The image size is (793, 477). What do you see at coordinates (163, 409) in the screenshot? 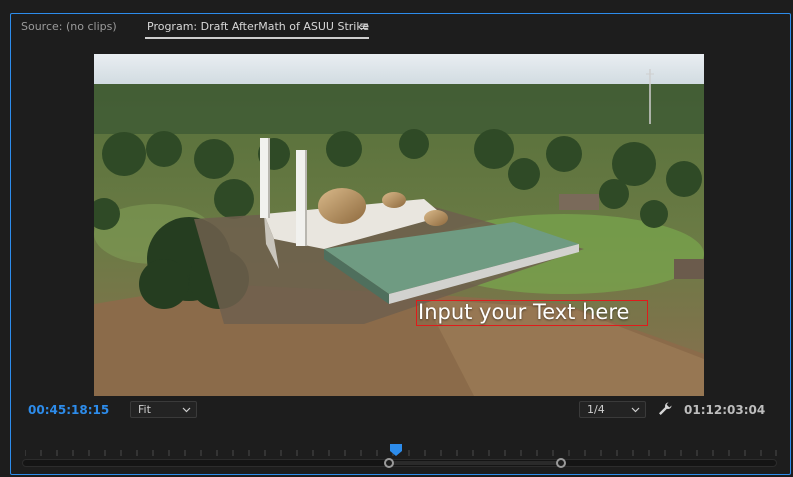
I see `zoom-level-select: Fit` at bounding box center [163, 409].